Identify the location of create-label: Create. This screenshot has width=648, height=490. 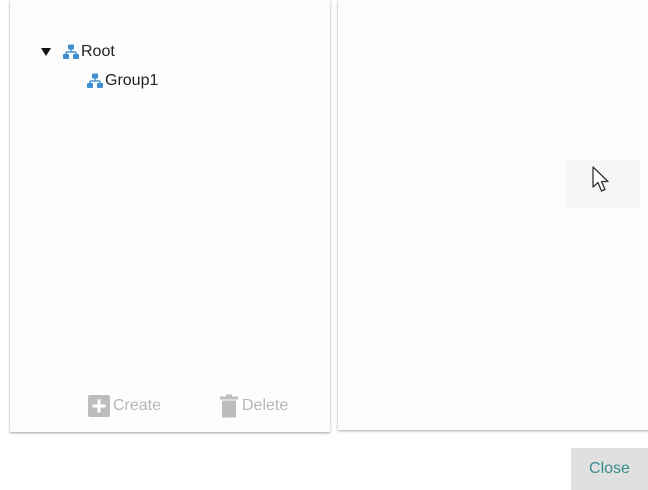
(137, 405).